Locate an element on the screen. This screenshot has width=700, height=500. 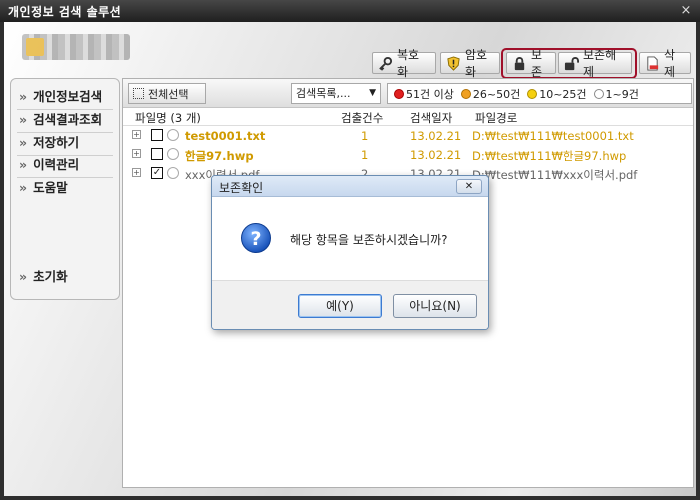
table-header: 파일명 (3 개) 검출건수 검색일자 파일경로 is located at coordinates (408, 117).